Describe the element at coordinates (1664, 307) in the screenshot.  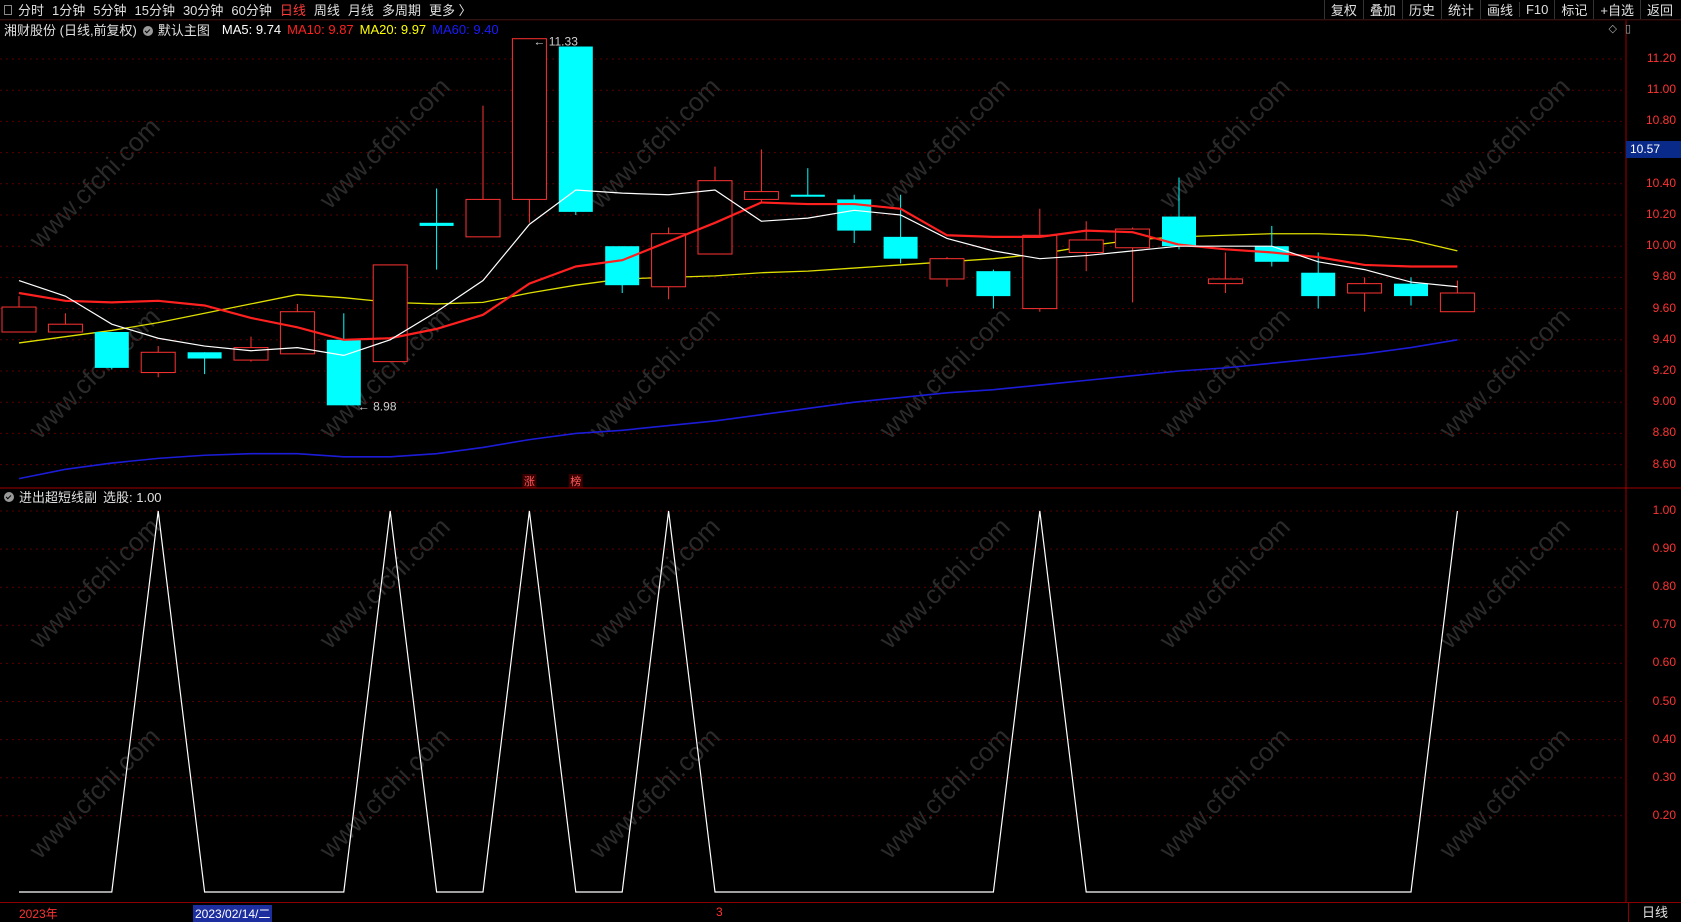
I see `price-tick: 9.60` at that location.